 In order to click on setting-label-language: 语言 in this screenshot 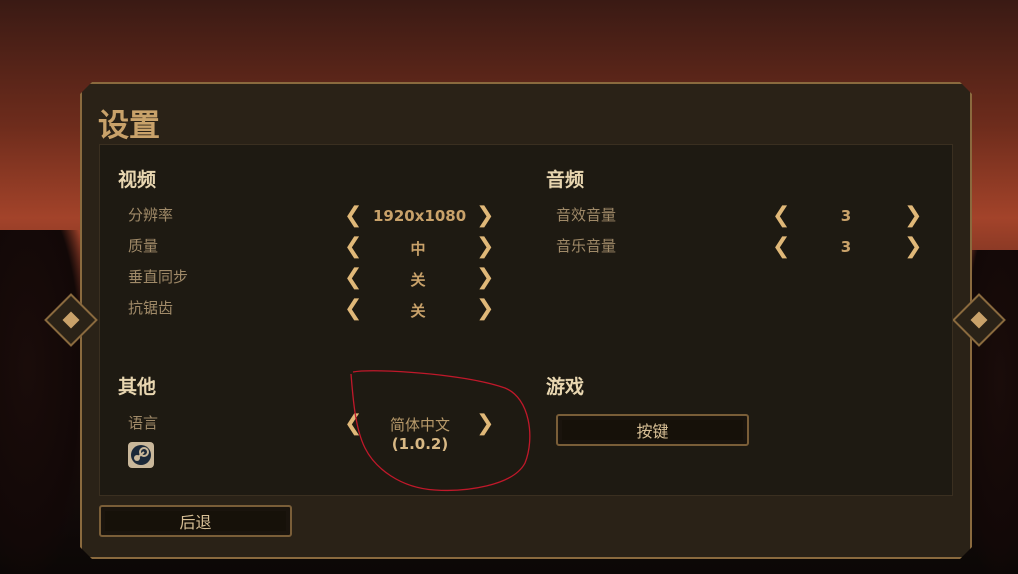, I will do `click(143, 423)`.